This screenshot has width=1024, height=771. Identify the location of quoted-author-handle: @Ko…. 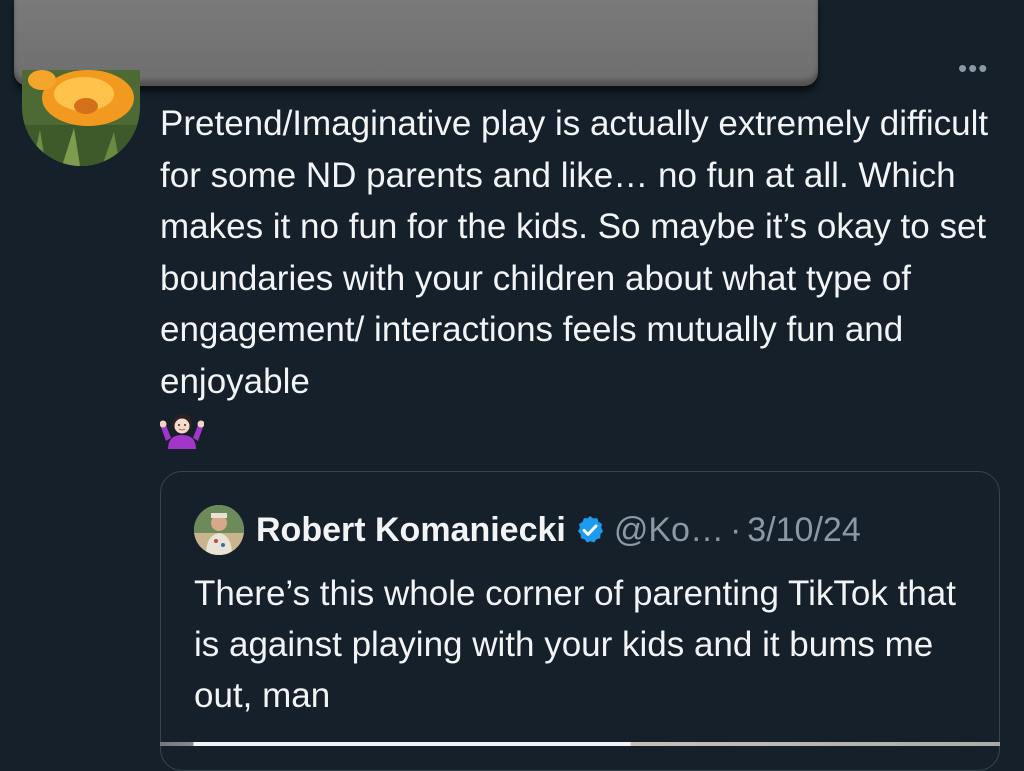
(669, 530).